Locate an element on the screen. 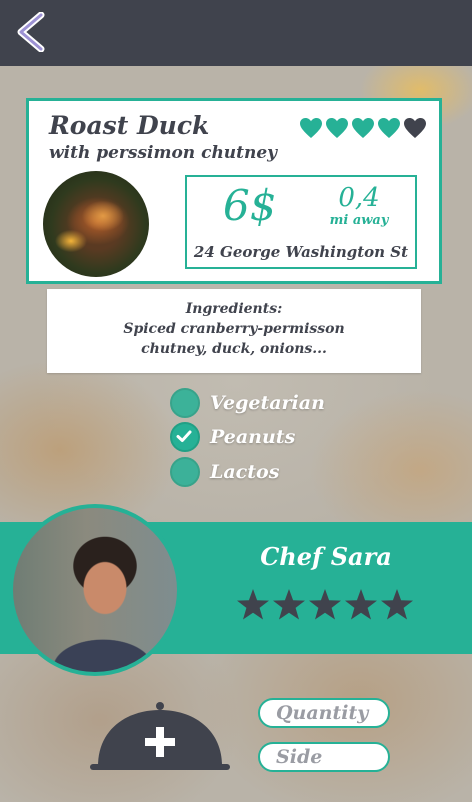 The height and width of the screenshot is (802, 472). price-box: 6$ 0,4 mi away 24 George Washington St is located at coordinates (301, 222).